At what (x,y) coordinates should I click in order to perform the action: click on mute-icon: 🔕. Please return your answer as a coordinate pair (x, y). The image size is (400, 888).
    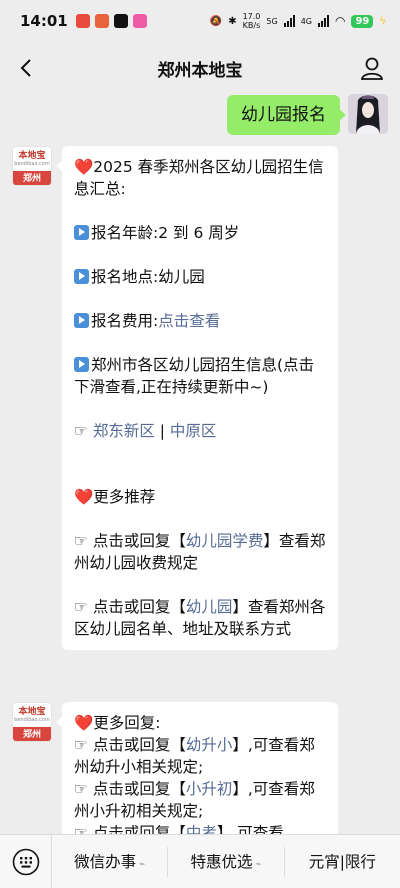
    Looking at the image, I should click on (216, 21).